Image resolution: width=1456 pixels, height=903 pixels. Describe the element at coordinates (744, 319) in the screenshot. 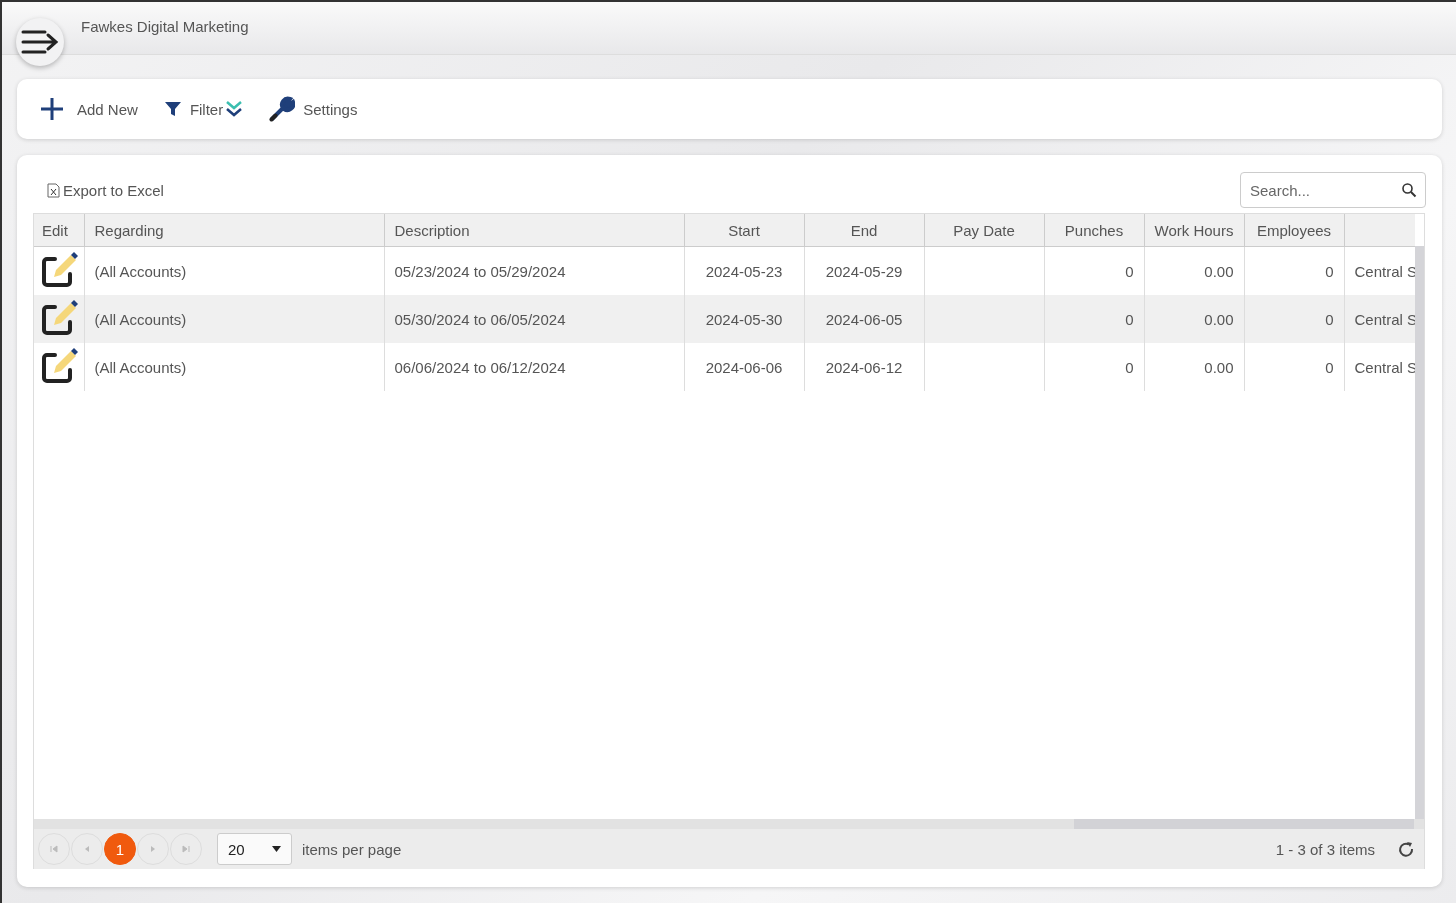

I see `table-cell: 2024-05-30` at that location.